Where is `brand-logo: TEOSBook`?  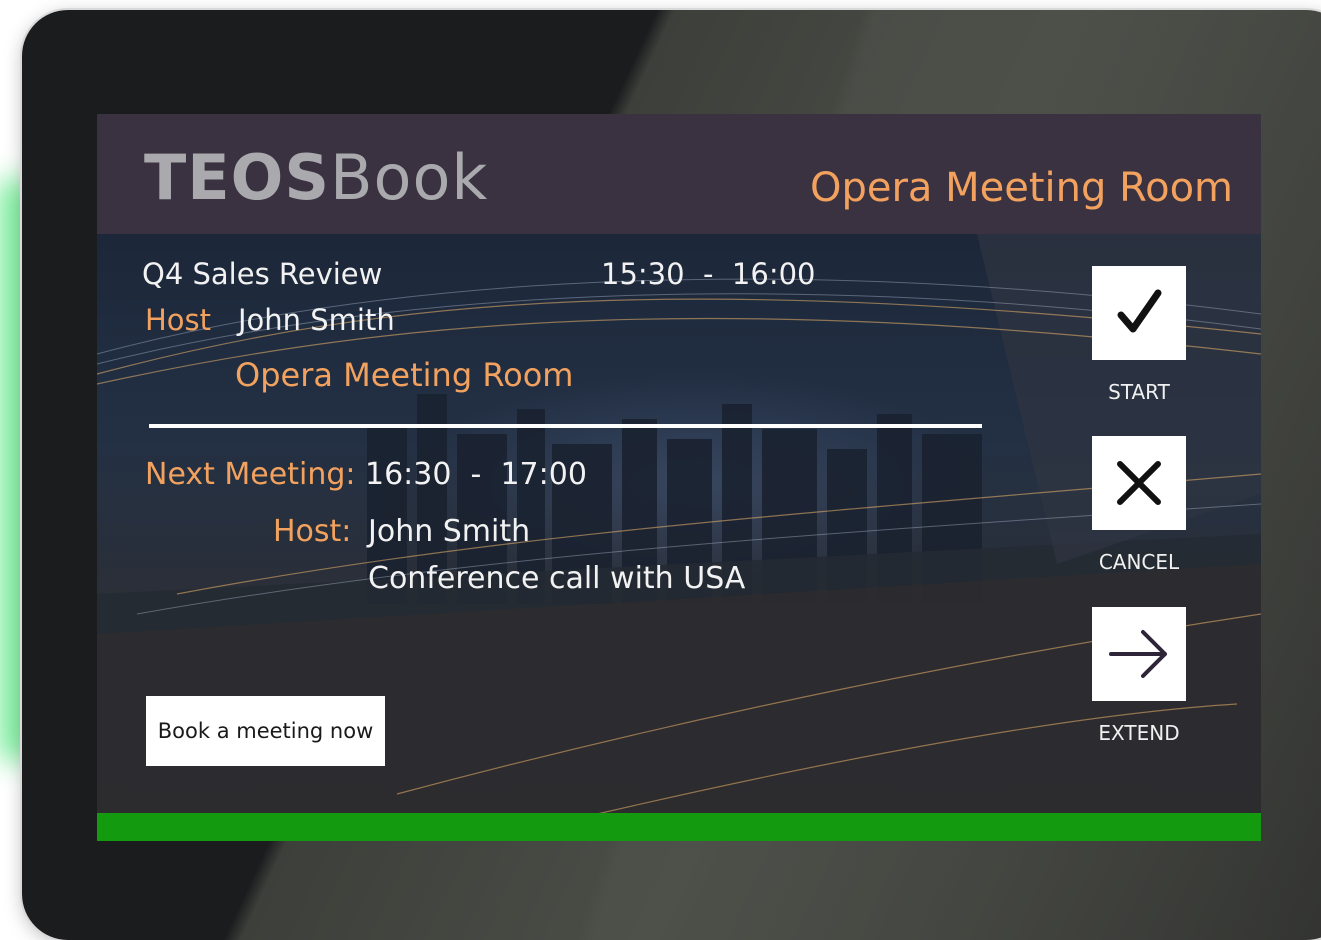
brand-logo: TEOSBook is located at coordinates (316, 178).